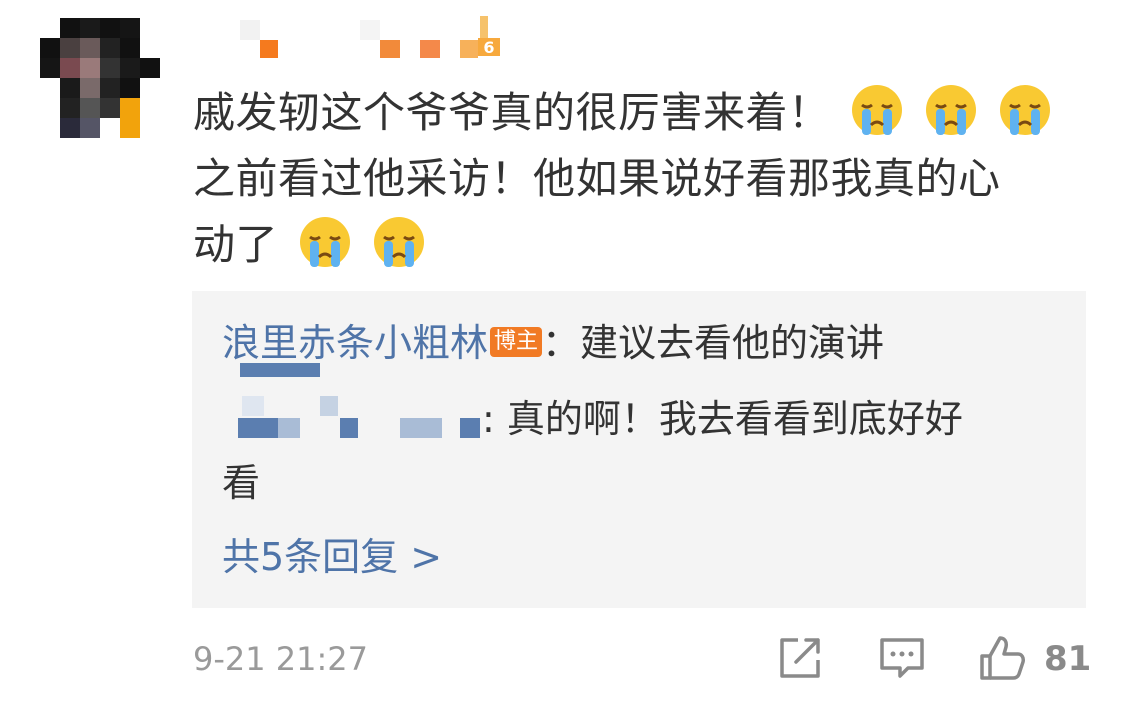 This screenshot has height=709, width=1125. What do you see at coordinates (236, 244) in the screenshot?
I see `comment-text-line3: 动了` at bounding box center [236, 244].